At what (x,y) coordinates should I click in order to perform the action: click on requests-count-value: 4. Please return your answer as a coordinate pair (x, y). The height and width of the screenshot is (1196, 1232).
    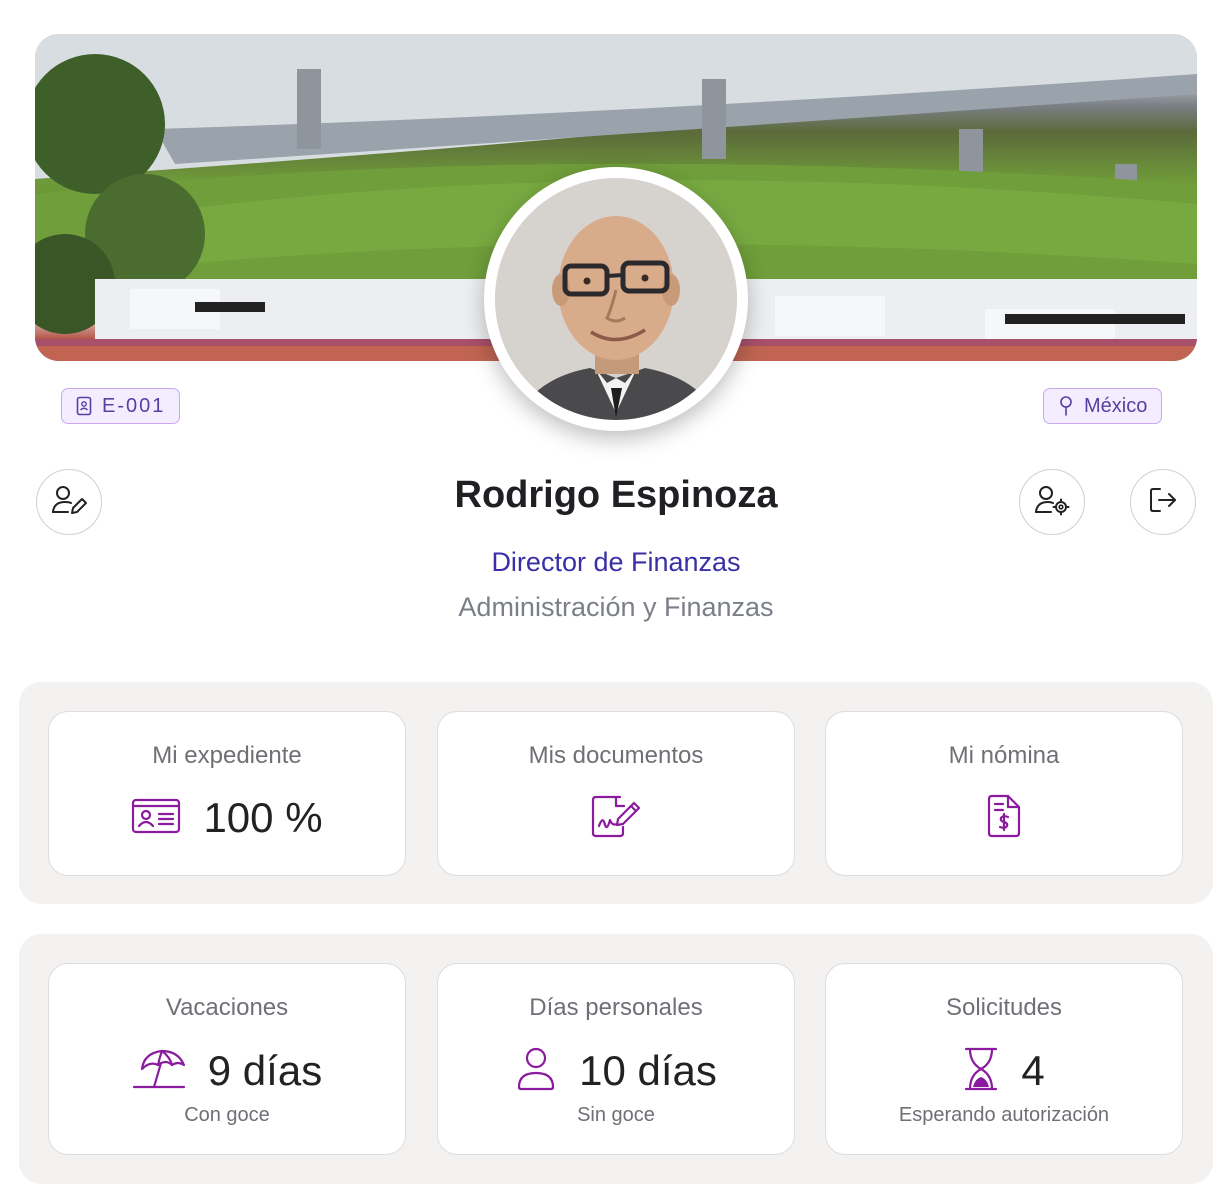
    Looking at the image, I should click on (1033, 1070).